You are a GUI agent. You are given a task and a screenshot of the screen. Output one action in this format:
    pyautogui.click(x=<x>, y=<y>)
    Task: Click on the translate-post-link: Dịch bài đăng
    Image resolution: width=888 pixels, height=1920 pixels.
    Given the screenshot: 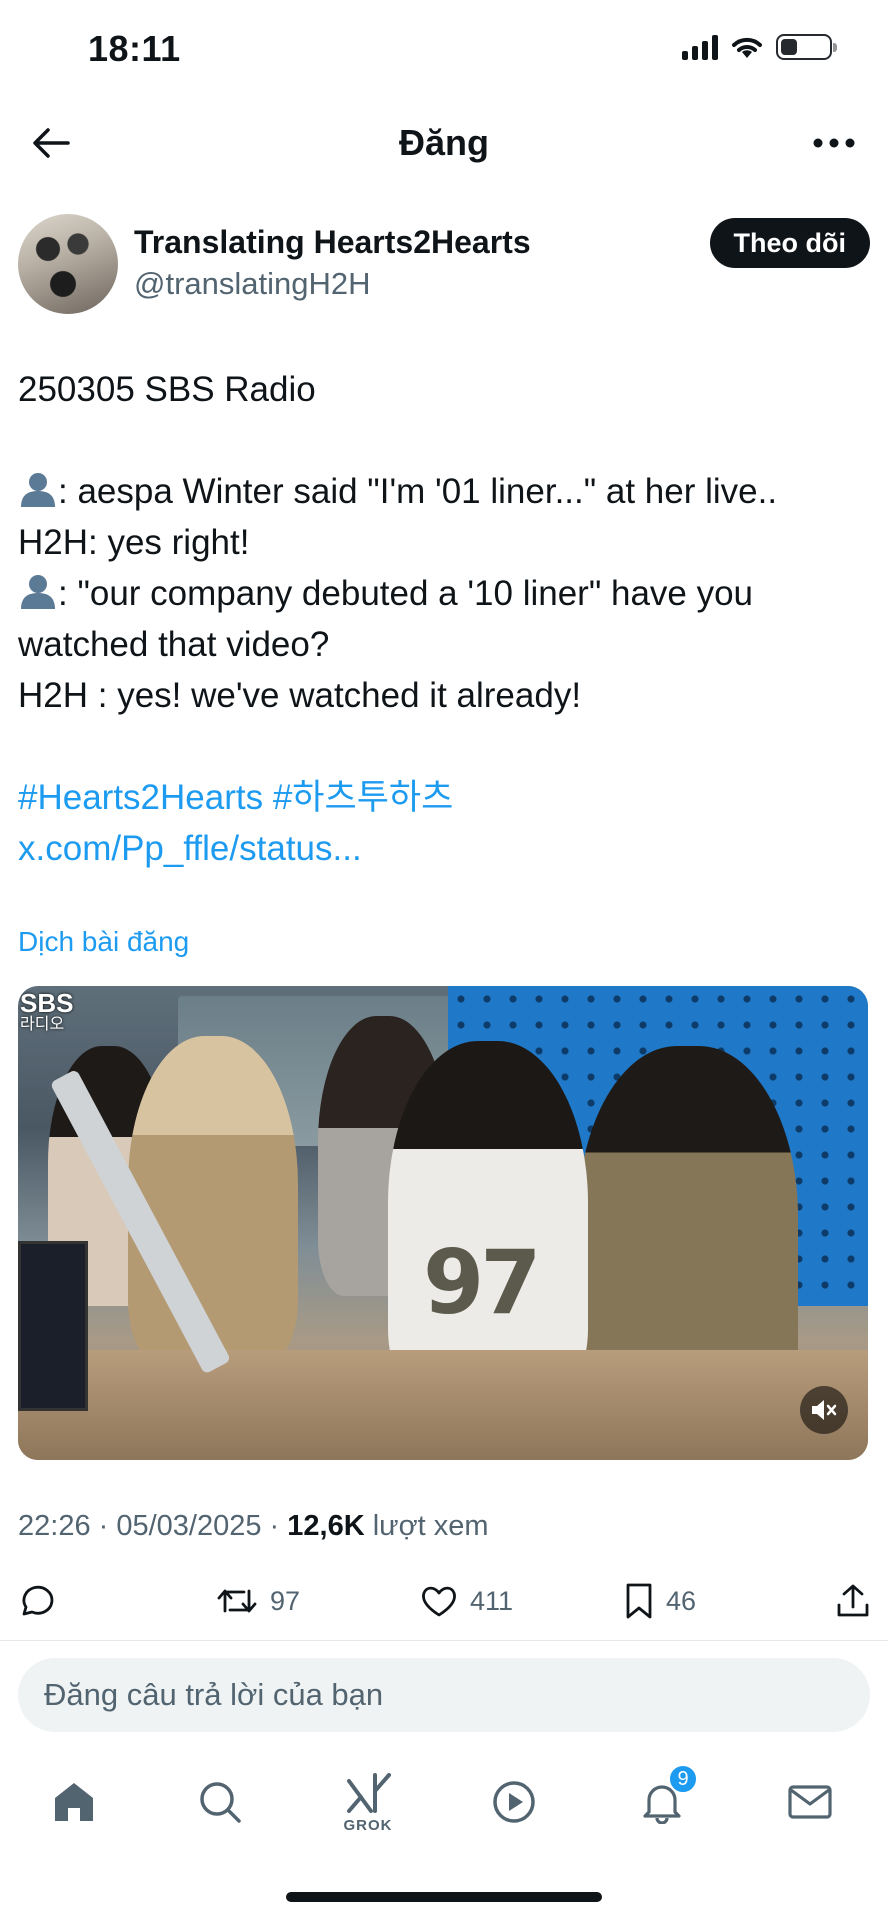 What is the action you would take?
    pyautogui.click(x=103, y=942)
    